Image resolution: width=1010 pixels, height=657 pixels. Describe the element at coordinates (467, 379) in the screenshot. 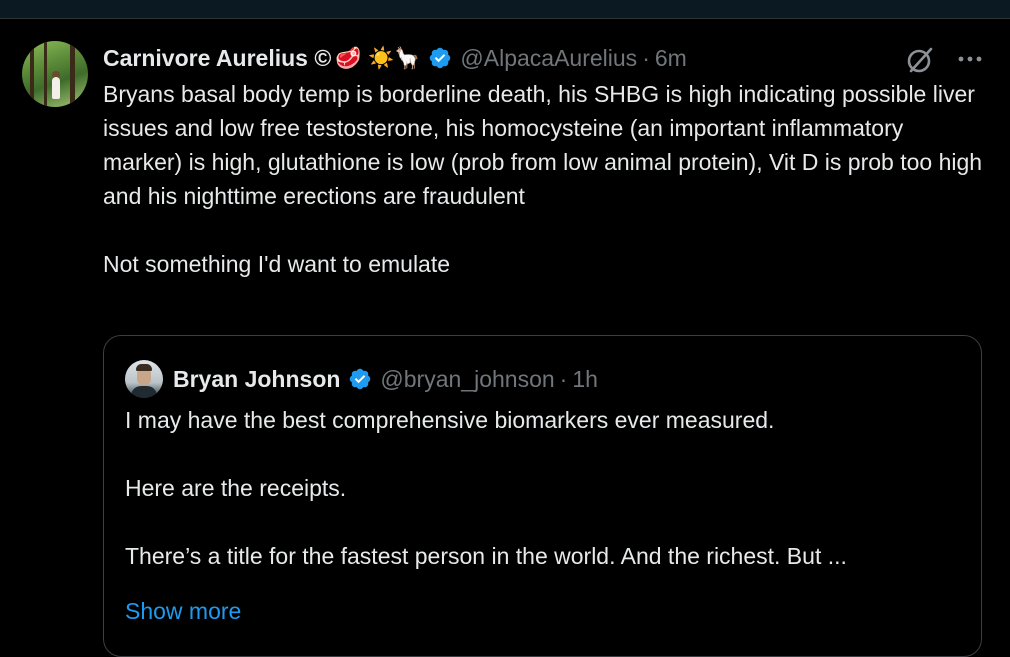

I see `quoted-author-handle: @bryan_johnson` at that location.